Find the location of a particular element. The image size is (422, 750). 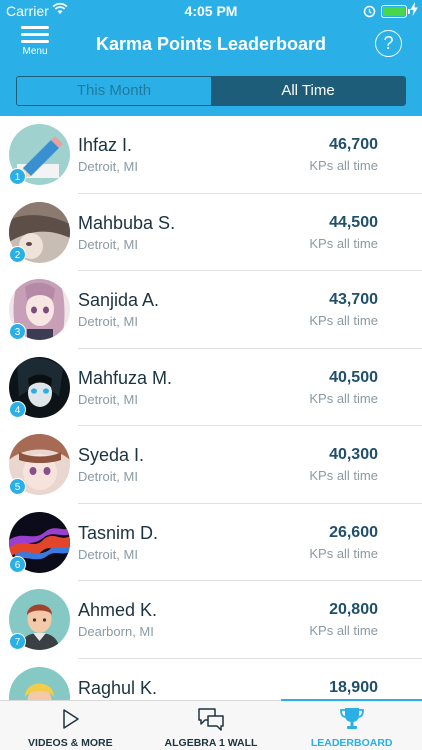

karma-points: 20,800 is located at coordinates (353, 609).